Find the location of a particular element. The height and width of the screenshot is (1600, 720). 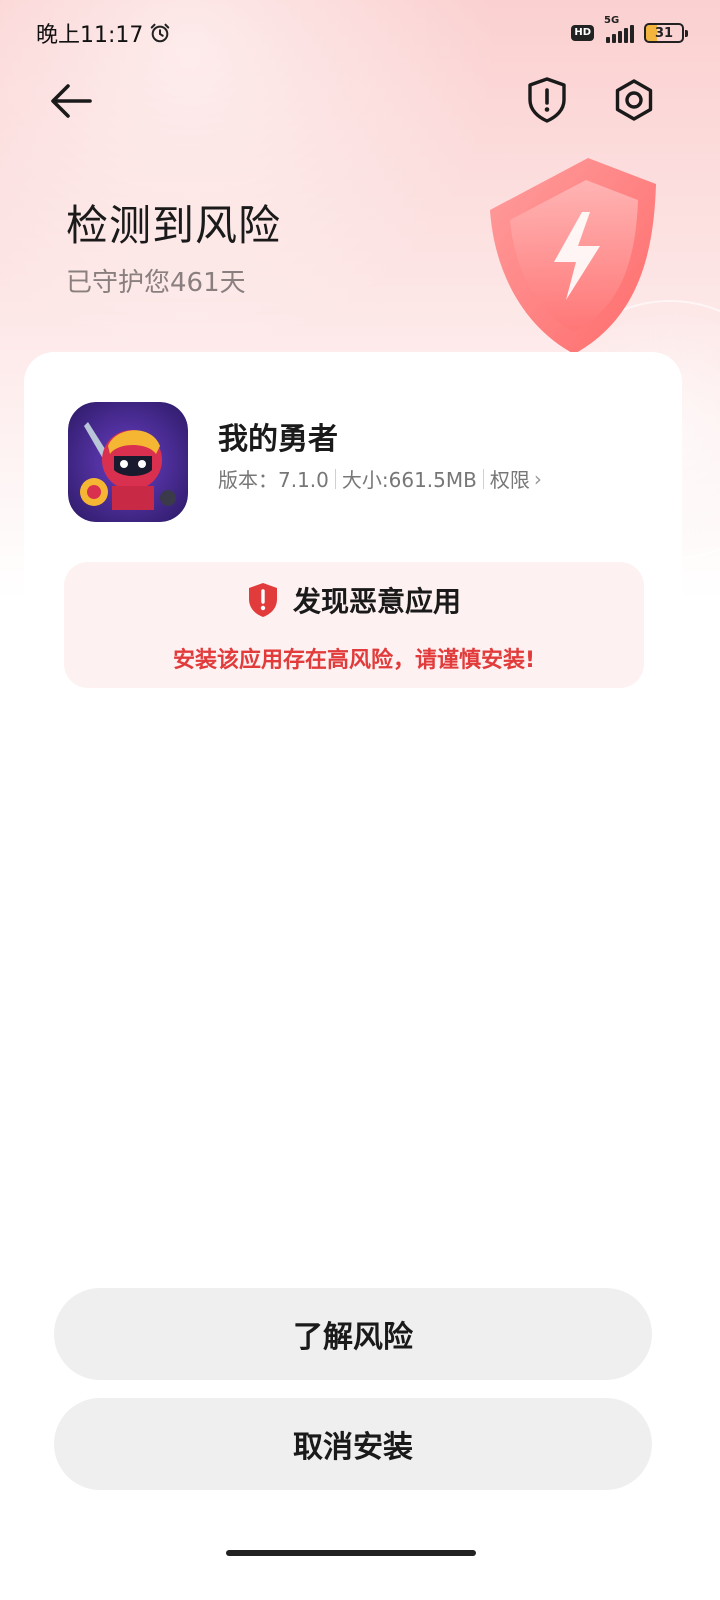

cancel-install-button: 取消安装 is located at coordinates (353, 1444).